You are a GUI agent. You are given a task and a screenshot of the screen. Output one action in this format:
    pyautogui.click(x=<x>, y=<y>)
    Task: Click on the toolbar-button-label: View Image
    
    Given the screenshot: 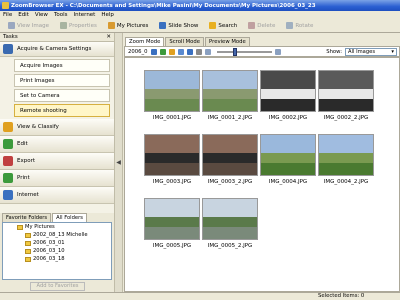 What is the action you would take?
    pyautogui.click(x=33, y=25)
    